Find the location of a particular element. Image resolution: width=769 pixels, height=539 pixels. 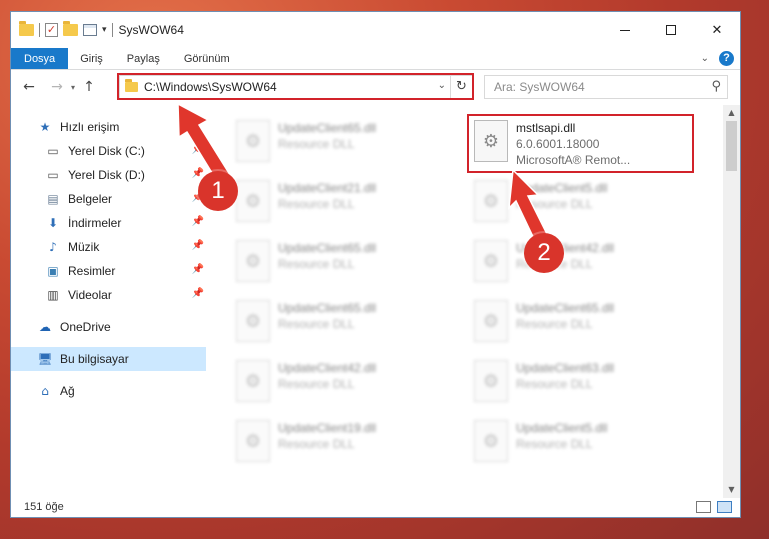

close-button: ✕ is located at coordinates (717, 30).